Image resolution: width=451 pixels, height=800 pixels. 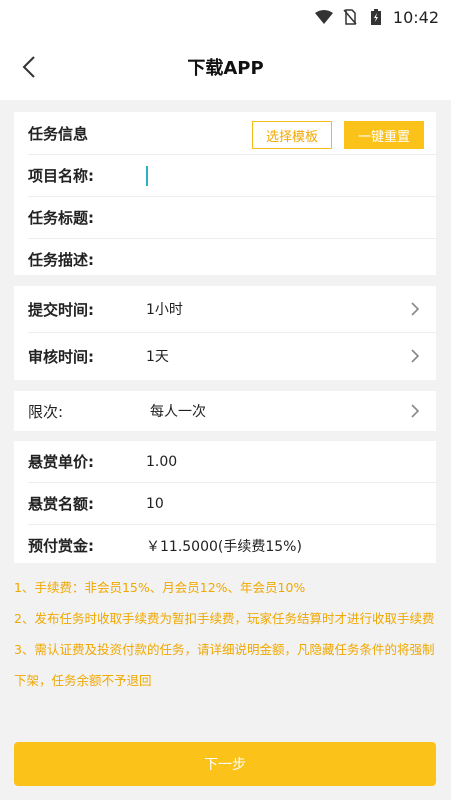 What do you see at coordinates (61, 309) in the screenshot?
I see `submit-time-label: 提交时间:` at bounding box center [61, 309].